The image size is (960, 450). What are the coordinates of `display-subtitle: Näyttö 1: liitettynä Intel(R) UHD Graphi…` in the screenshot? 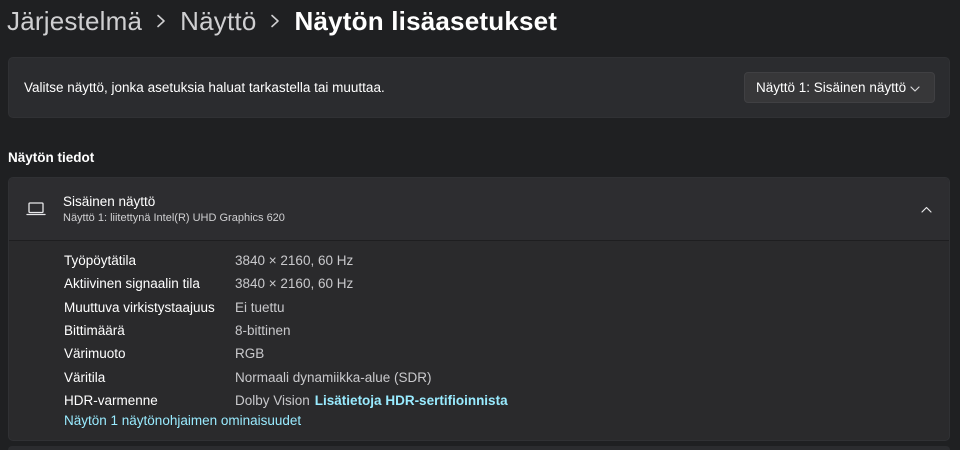 It's located at (174, 217).